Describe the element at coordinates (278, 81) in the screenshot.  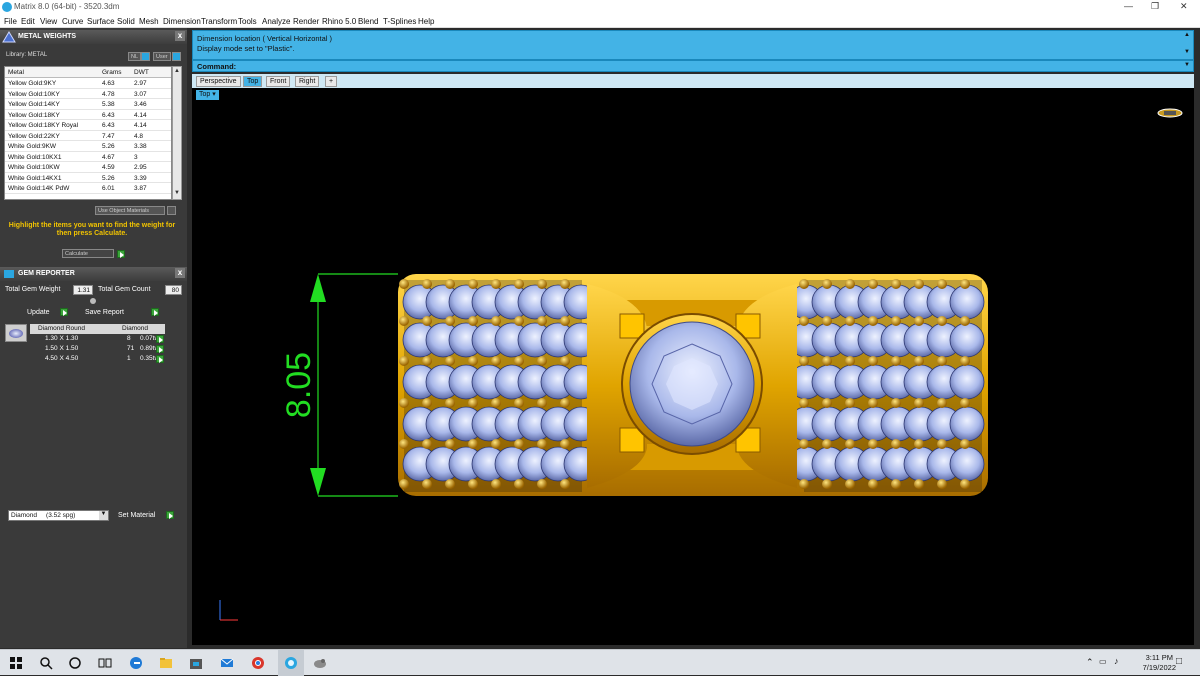
I see `tab-front: Front` at that location.